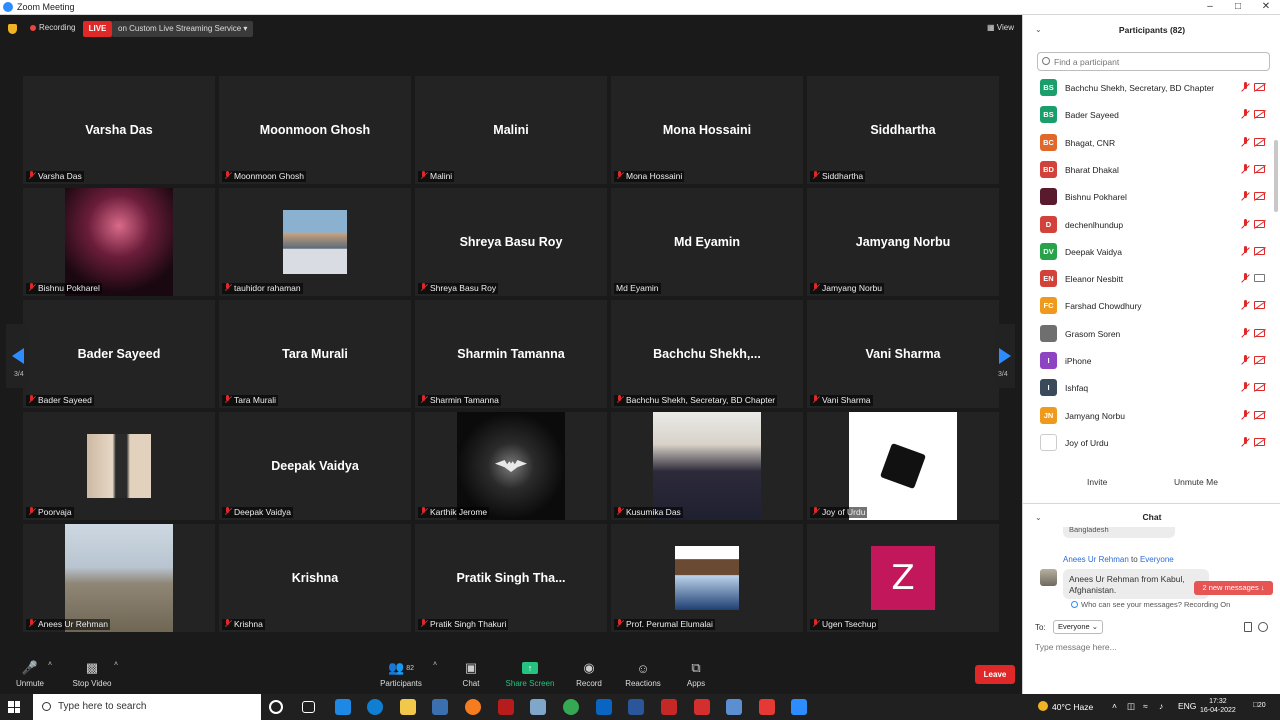  What do you see at coordinates (1276, 176) in the screenshot?
I see `participant-list-scrollbar` at bounding box center [1276, 176].